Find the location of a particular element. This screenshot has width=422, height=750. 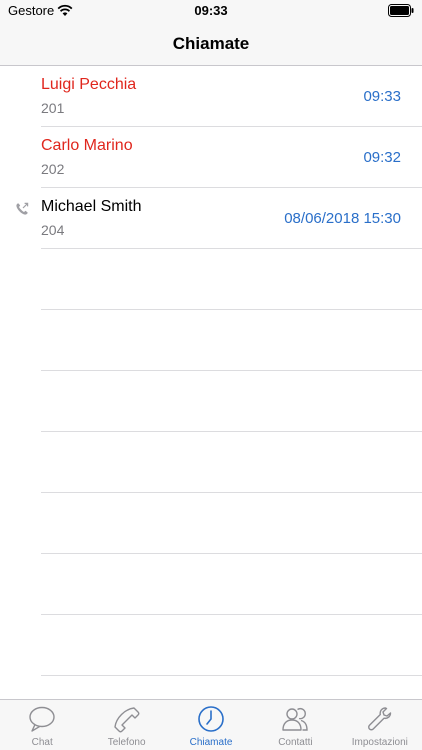

status-bar: Gestore 09:33 is located at coordinates (211, 11).